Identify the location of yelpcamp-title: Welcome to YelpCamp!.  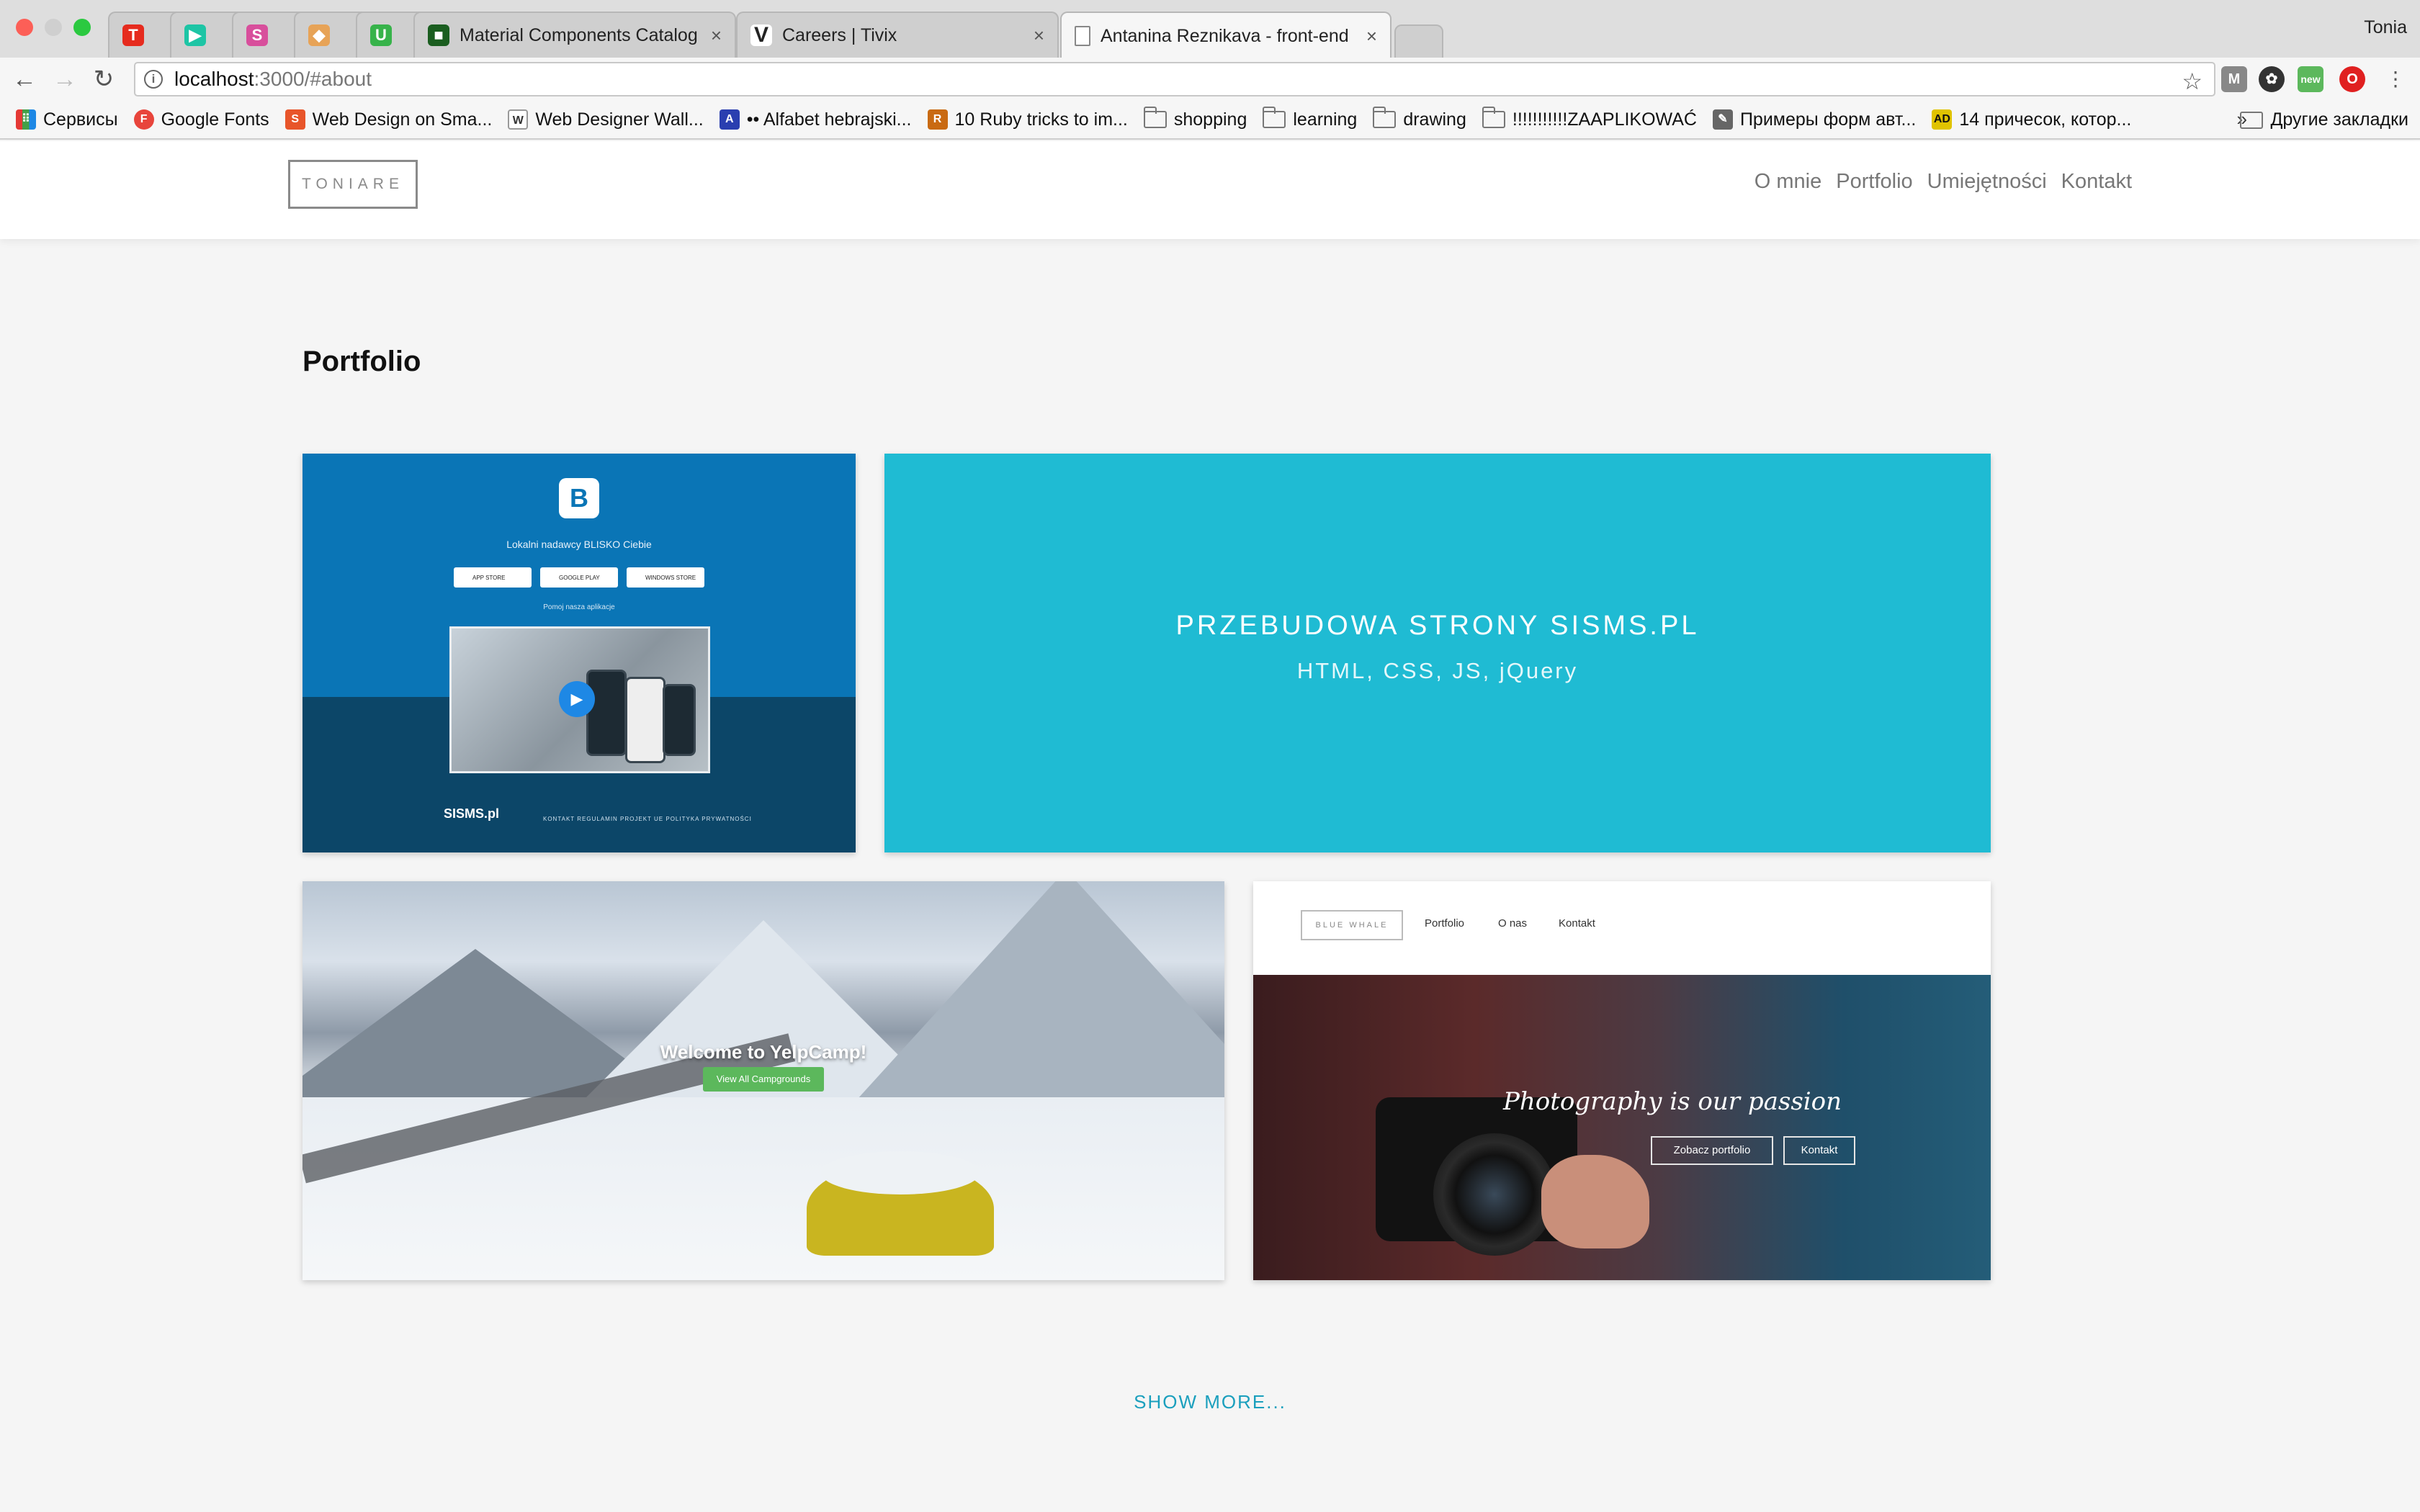
(764, 1052).